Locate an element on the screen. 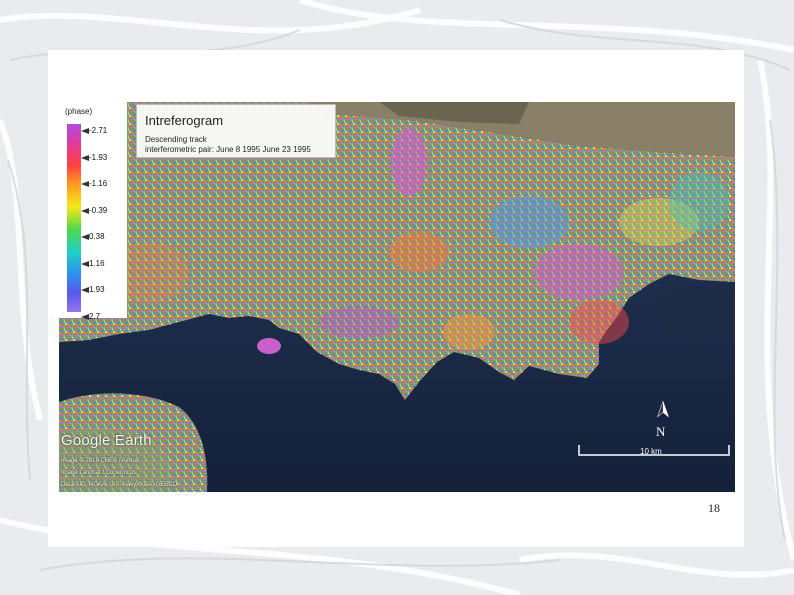 The width and height of the screenshot is (794, 595). map-title: Intreferogram is located at coordinates (184, 120).